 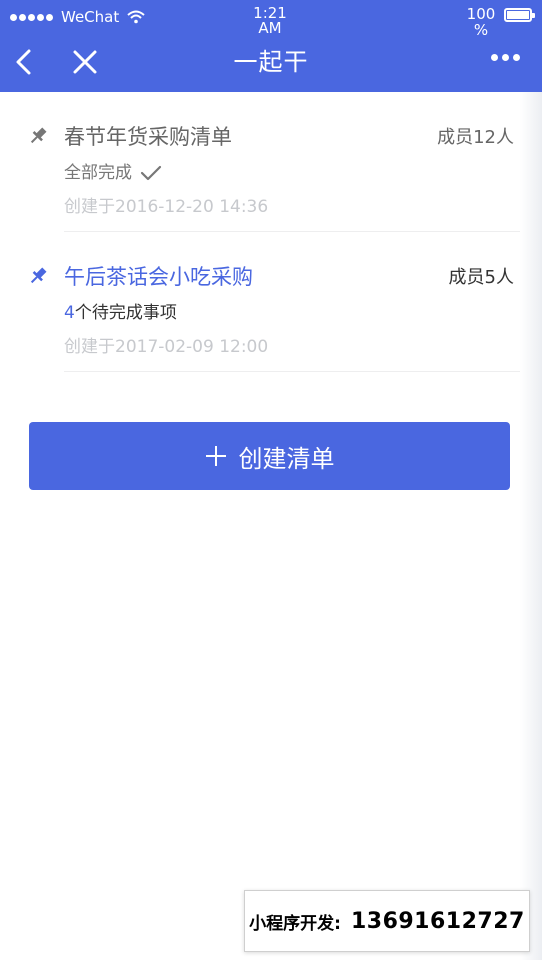 What do you see at coordinates (158, 277) in the screenshot?
I see `list-title: 午后茶话会小吃采购` at bounding box center [158, 277].